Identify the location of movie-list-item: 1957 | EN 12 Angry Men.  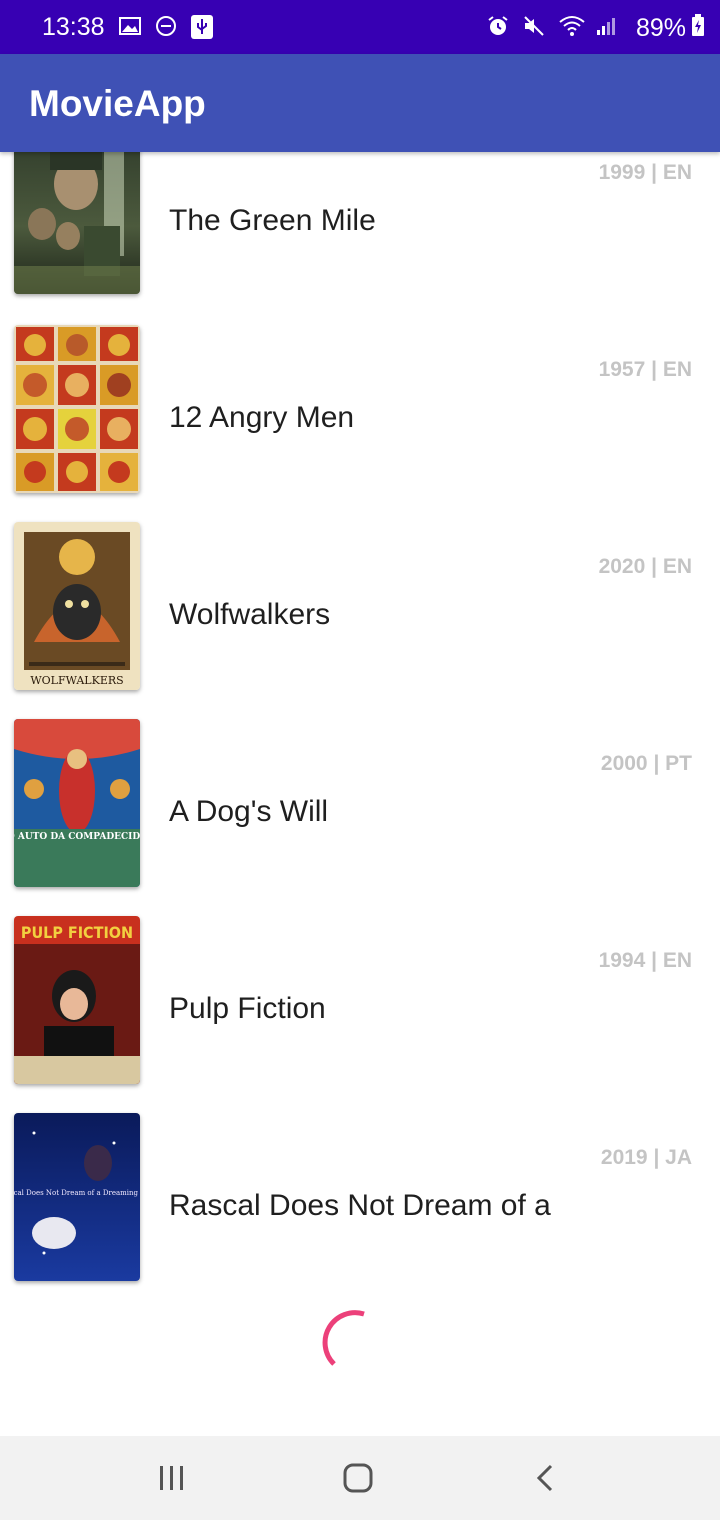
(360, 421).